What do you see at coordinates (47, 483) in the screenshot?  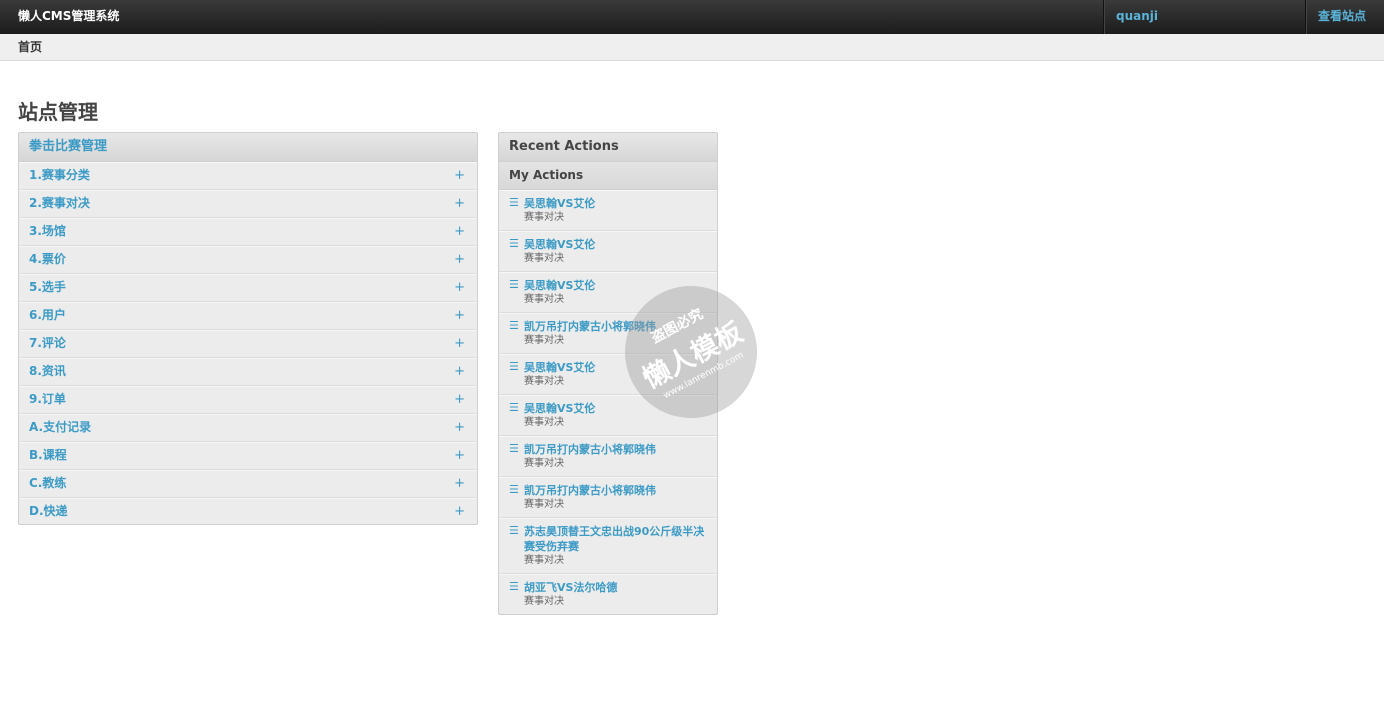 I see `model-link: C.教练` at bounding box center [47, 483].